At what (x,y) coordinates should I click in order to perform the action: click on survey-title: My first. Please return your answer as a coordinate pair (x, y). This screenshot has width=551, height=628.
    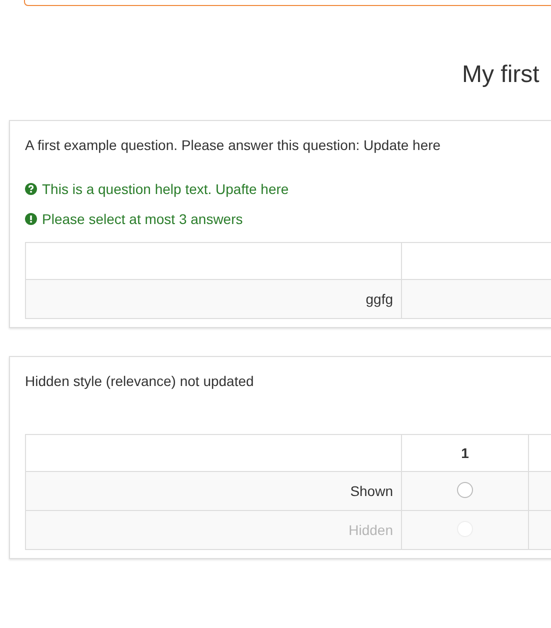
    Looking at the image, I should click on (501, 75).